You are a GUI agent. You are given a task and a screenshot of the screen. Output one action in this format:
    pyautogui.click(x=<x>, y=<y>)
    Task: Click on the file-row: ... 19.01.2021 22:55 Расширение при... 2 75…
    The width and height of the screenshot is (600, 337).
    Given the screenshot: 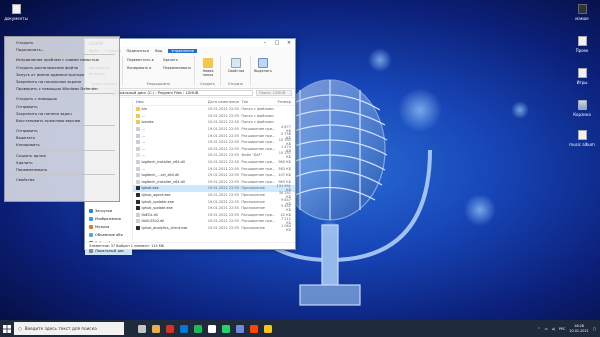 What is the action you would take?
    pyautogui.click(x=214, y=136)
    